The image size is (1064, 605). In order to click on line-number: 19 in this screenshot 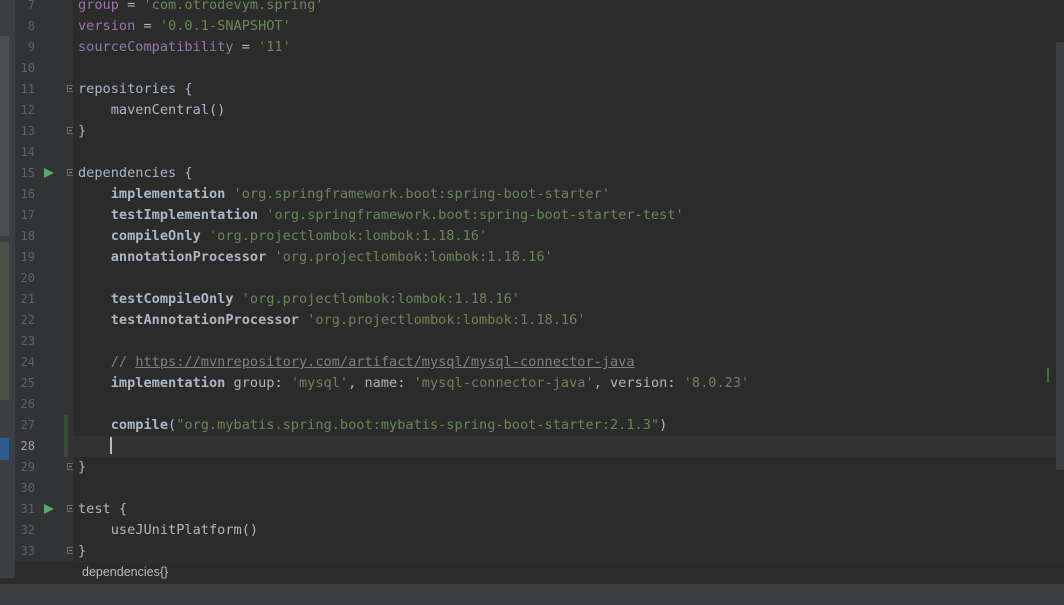, I will do `click(27, 257)`.